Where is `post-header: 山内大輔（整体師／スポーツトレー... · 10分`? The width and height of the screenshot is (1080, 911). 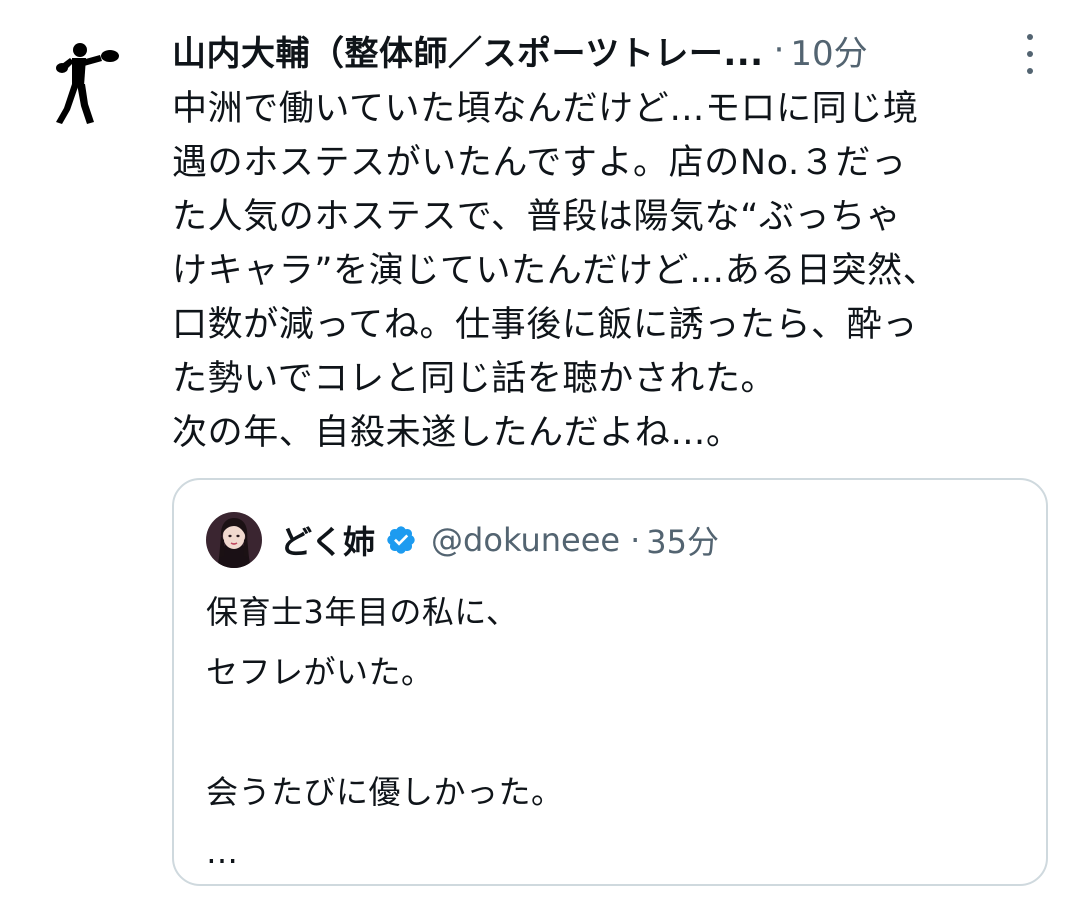 post-header: 山内大輔（整体師／スポーツトレー... · 10分 is located at coordinates (617, 50).